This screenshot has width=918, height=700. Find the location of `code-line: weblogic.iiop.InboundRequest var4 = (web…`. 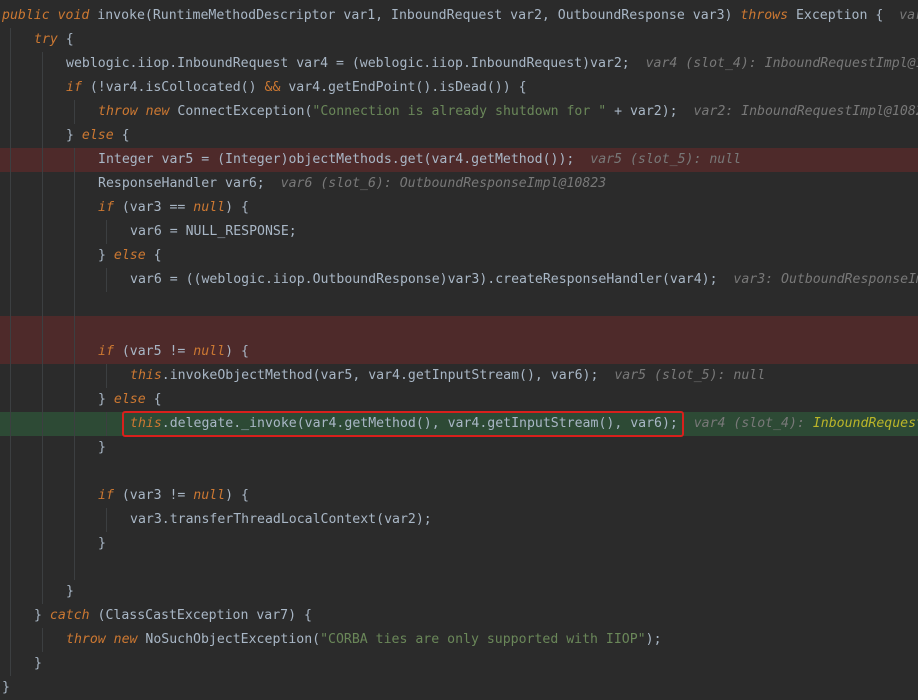

code-line: weblogic.iiop.InboundRequest var4 = (web… is located at coordinates (459, 64).